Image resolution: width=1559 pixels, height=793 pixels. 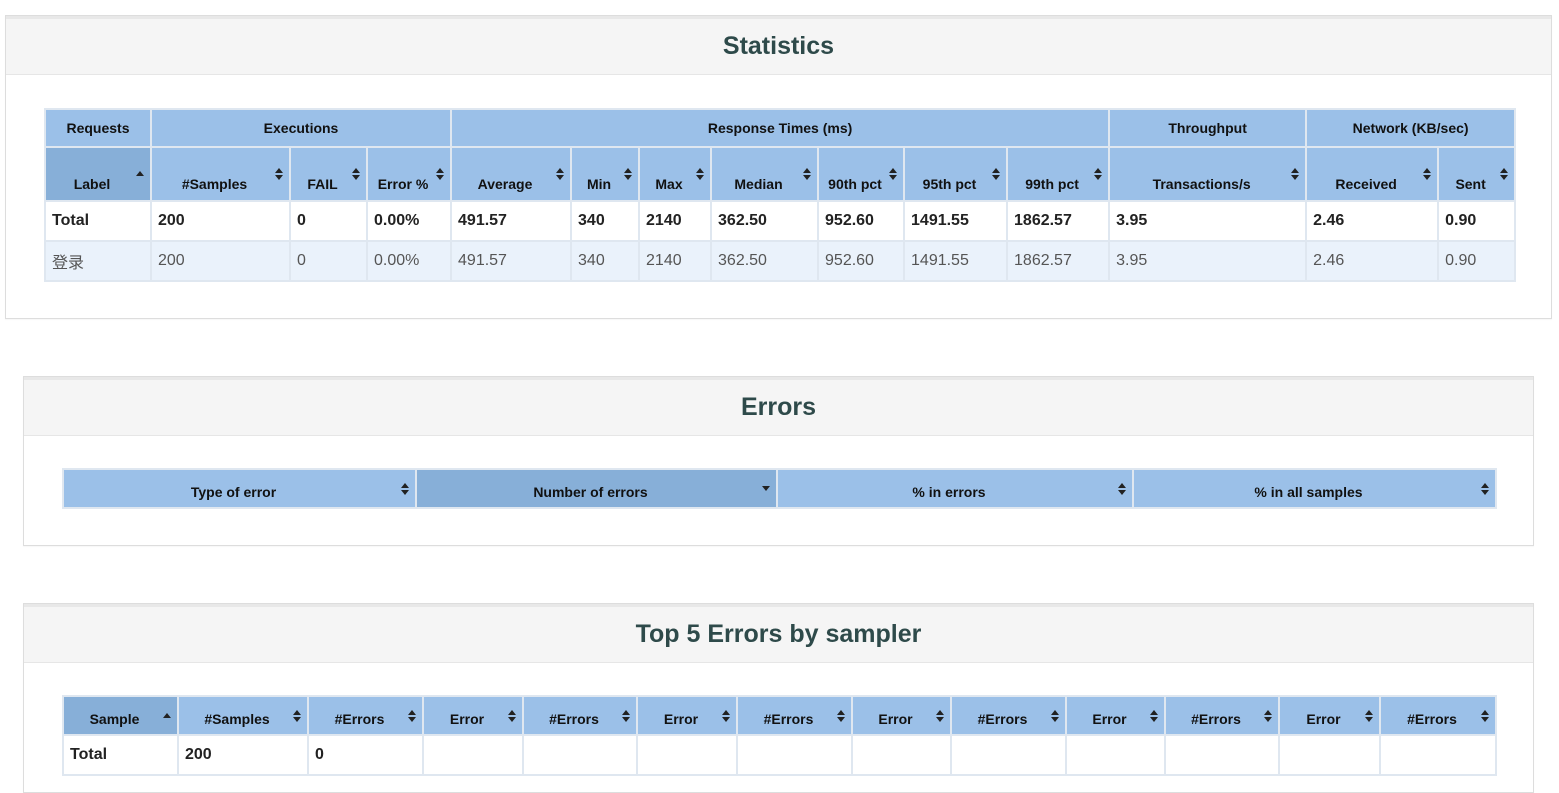 What do you see at coordinates (1329, 715) in the screenshot?
I see `col-error-5: Error` at bounding box center [1329, 715].